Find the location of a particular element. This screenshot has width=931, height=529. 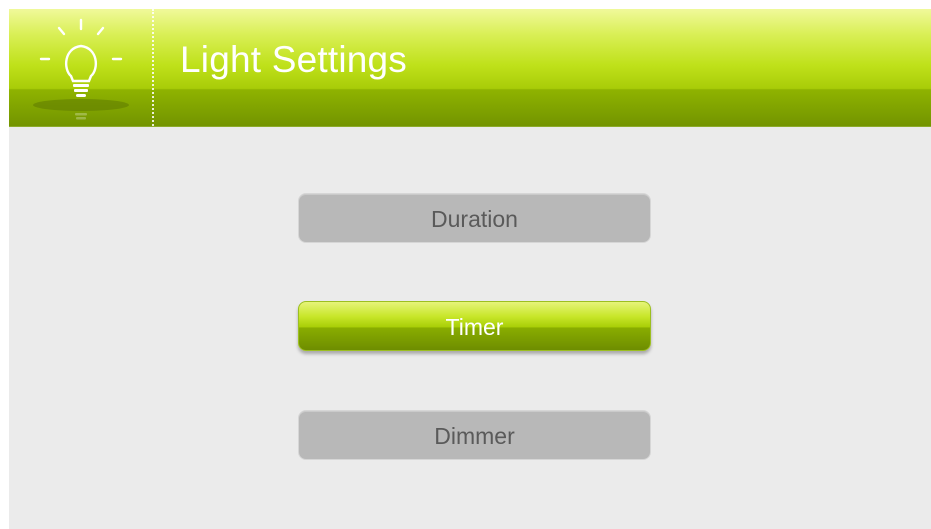

header-divider is located at coordinates (153, 67).